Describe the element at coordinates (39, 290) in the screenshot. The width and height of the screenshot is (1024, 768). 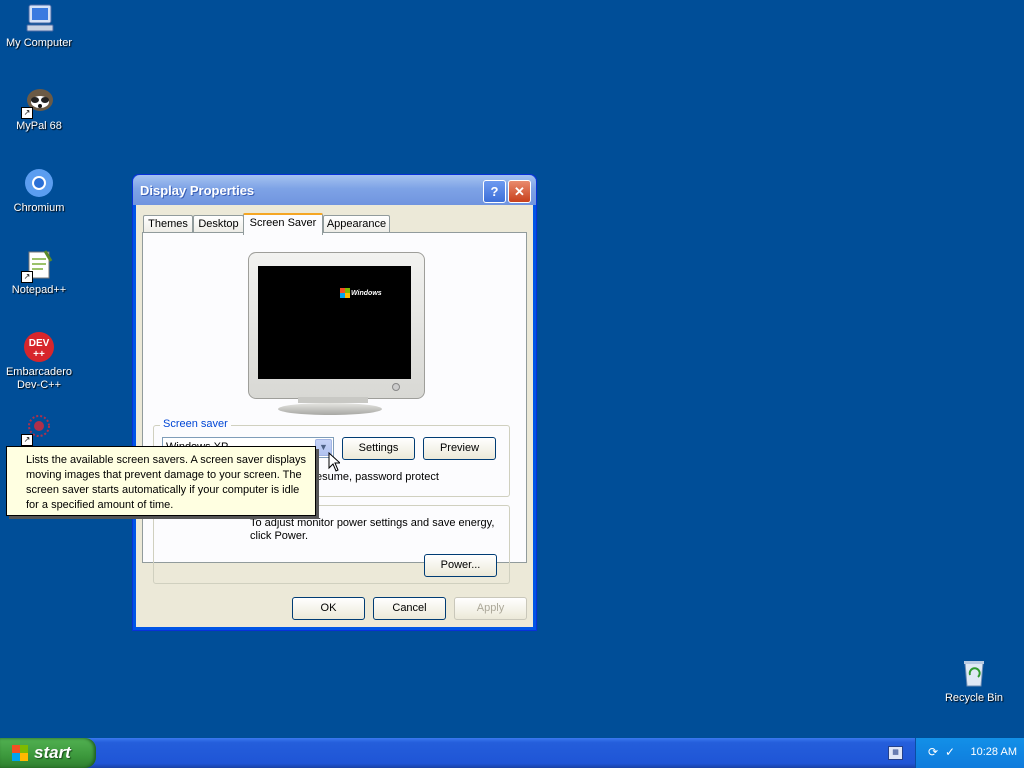
I see `desktop-icon-label: Notepad++` at that location.